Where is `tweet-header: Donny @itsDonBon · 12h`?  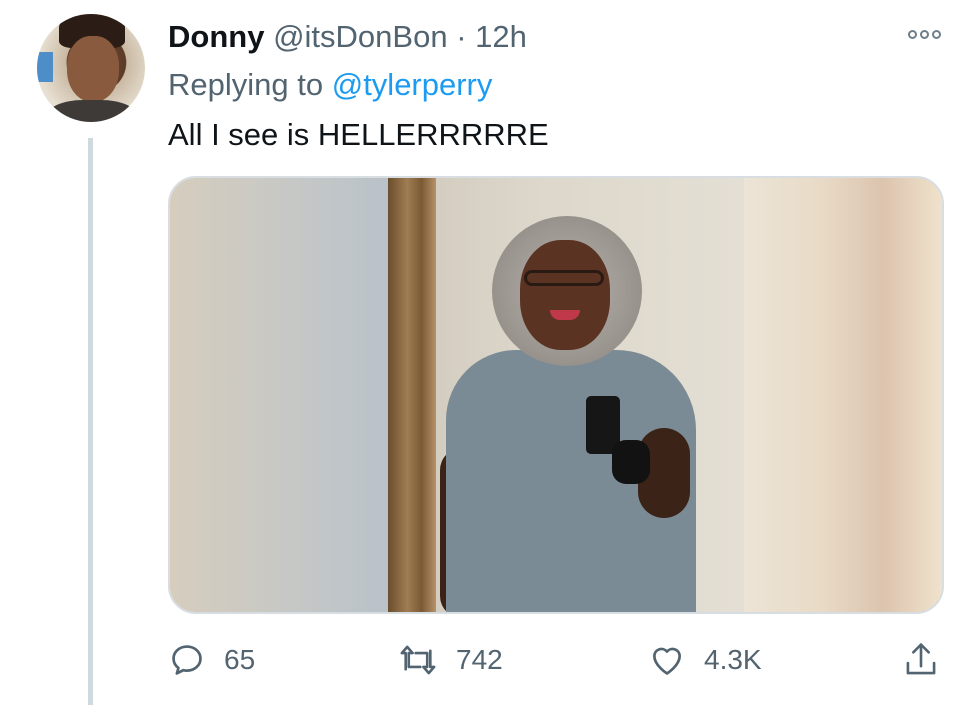
tweet-header: Donny @itsDonBon · 12h is located at coordinates (347, 37).